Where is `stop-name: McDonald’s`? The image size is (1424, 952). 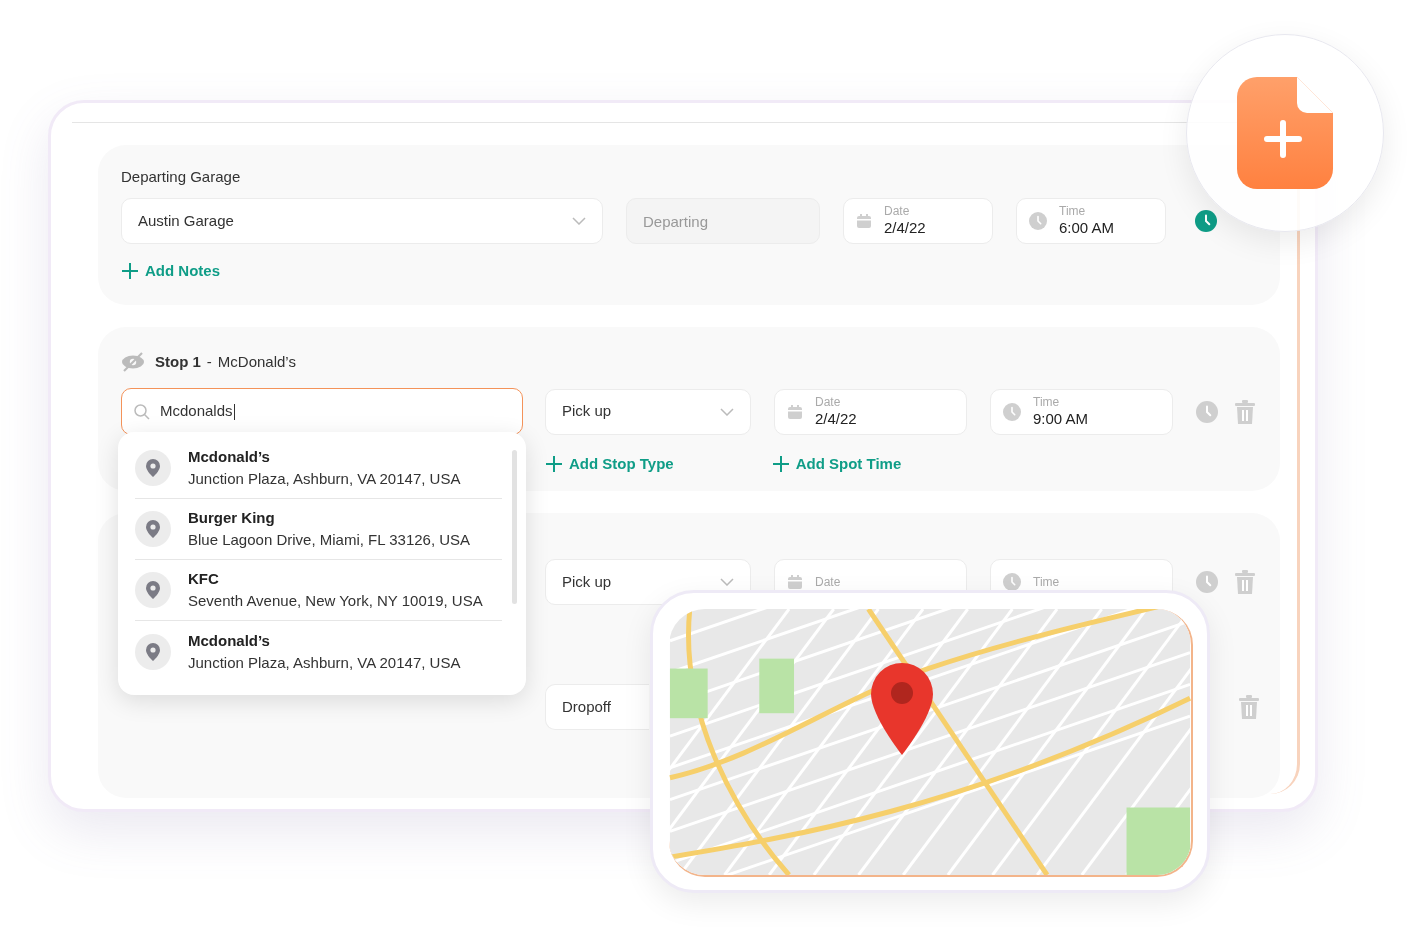
stop-name: McDonald’s is located at coordinates (256, 361).